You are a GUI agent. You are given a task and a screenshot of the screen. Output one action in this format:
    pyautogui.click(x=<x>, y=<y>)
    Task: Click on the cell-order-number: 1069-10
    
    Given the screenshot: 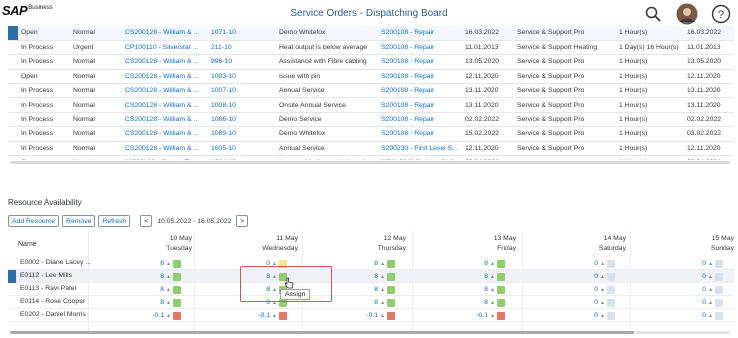 What is the action you would take?
    pyautogui.click(x=242, y=134)
    